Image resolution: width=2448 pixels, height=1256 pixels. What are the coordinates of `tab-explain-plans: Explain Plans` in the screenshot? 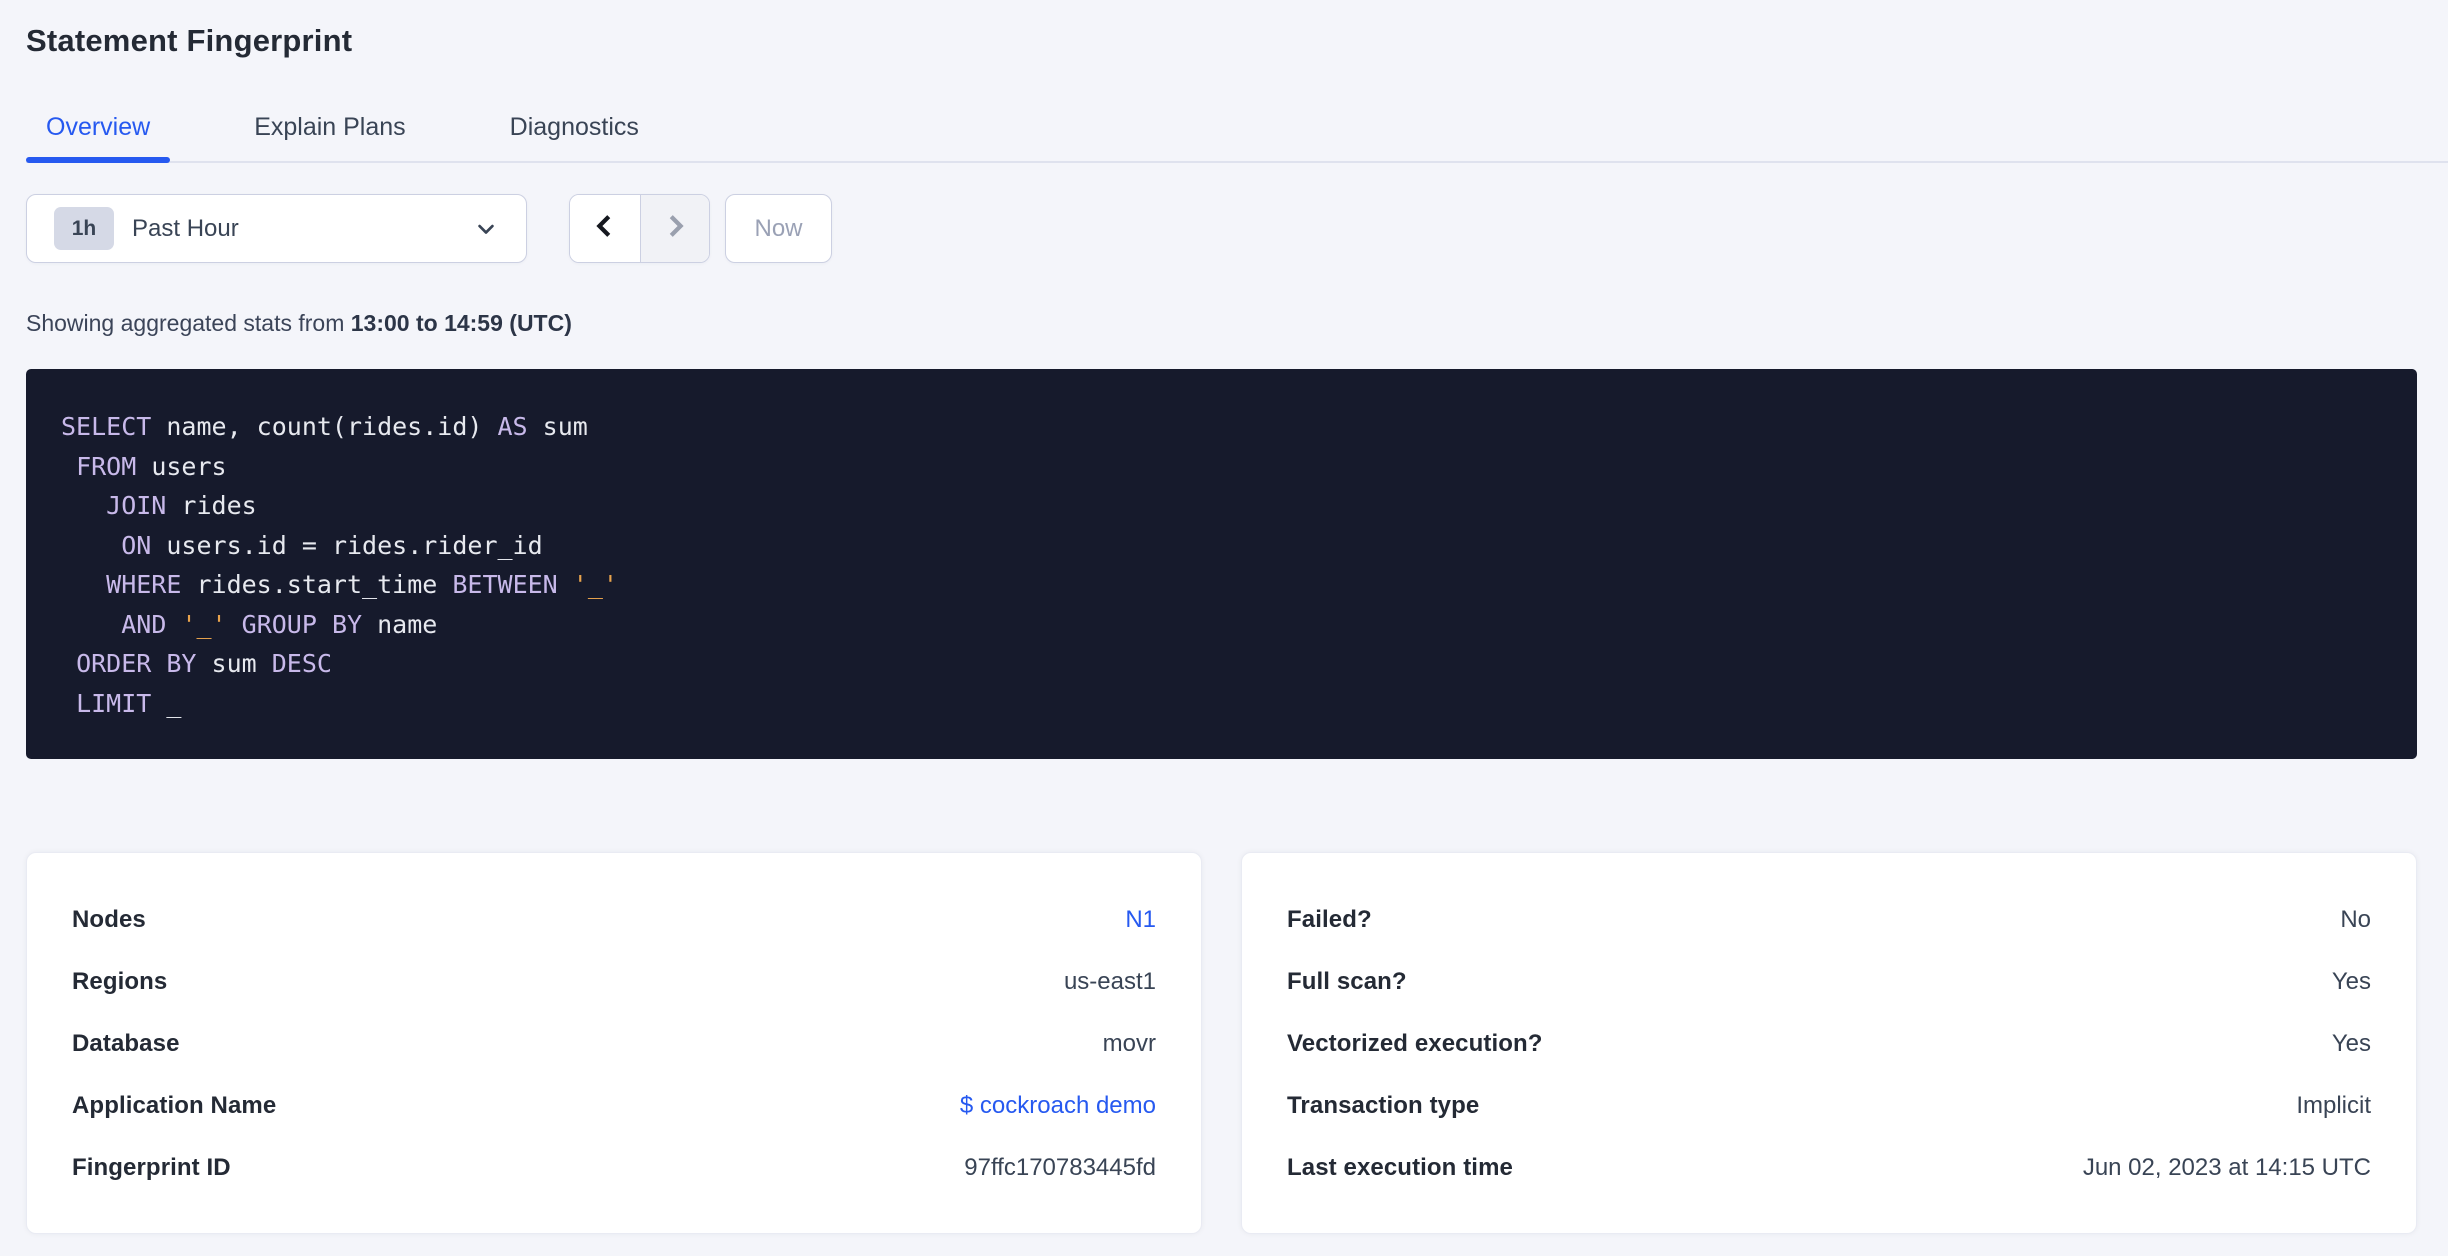 It's located at (329, 136).